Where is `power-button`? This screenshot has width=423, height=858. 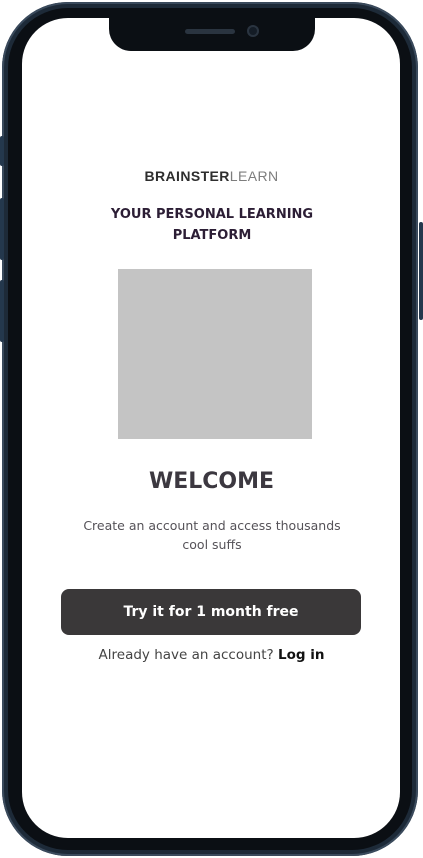 power-button is located at coordinates (421, 271).